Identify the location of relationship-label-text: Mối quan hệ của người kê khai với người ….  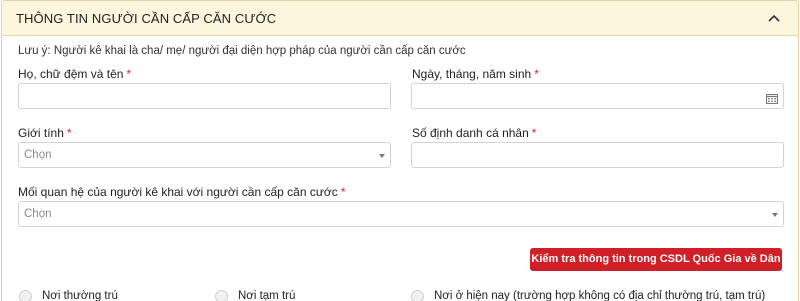
(178, 192).